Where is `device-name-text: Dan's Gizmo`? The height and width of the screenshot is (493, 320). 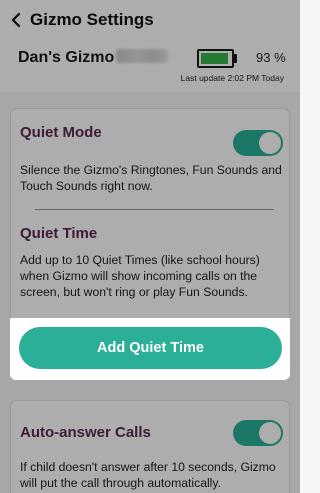
device-name-text: Dan's Gizmo is located at coordinates (66, 57).